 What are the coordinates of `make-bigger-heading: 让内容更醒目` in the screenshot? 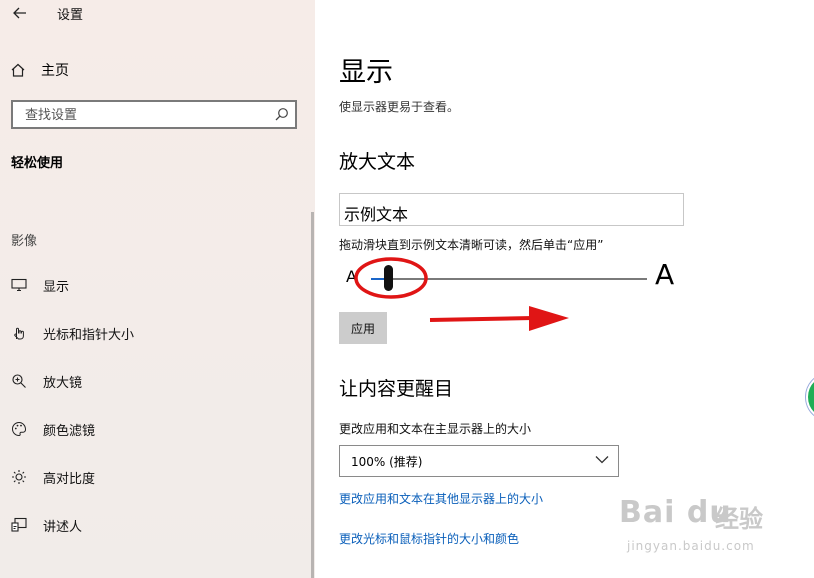 It's located at (396, 389).